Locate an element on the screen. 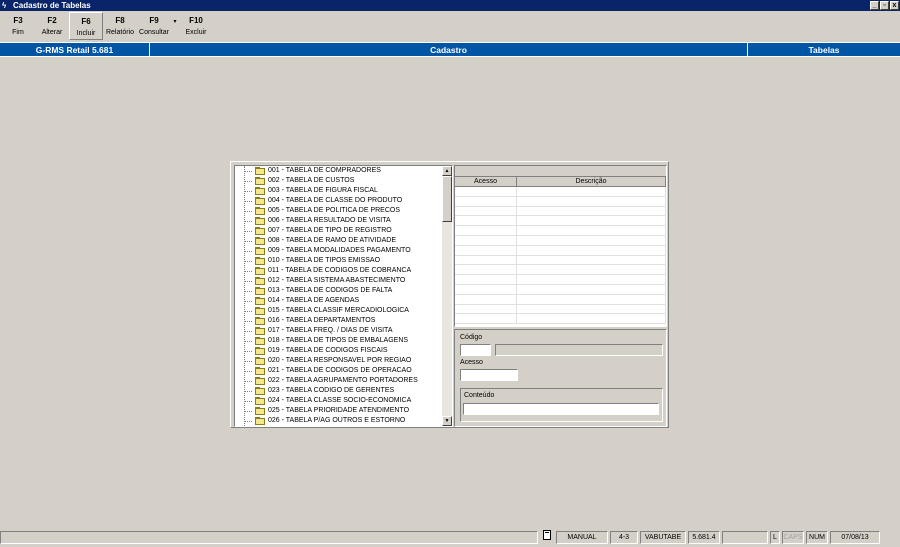 This screenshot has width=900, height=547. tree-item: 014 - TABELA DE AGENDAS is located at coordinates (339, 301).